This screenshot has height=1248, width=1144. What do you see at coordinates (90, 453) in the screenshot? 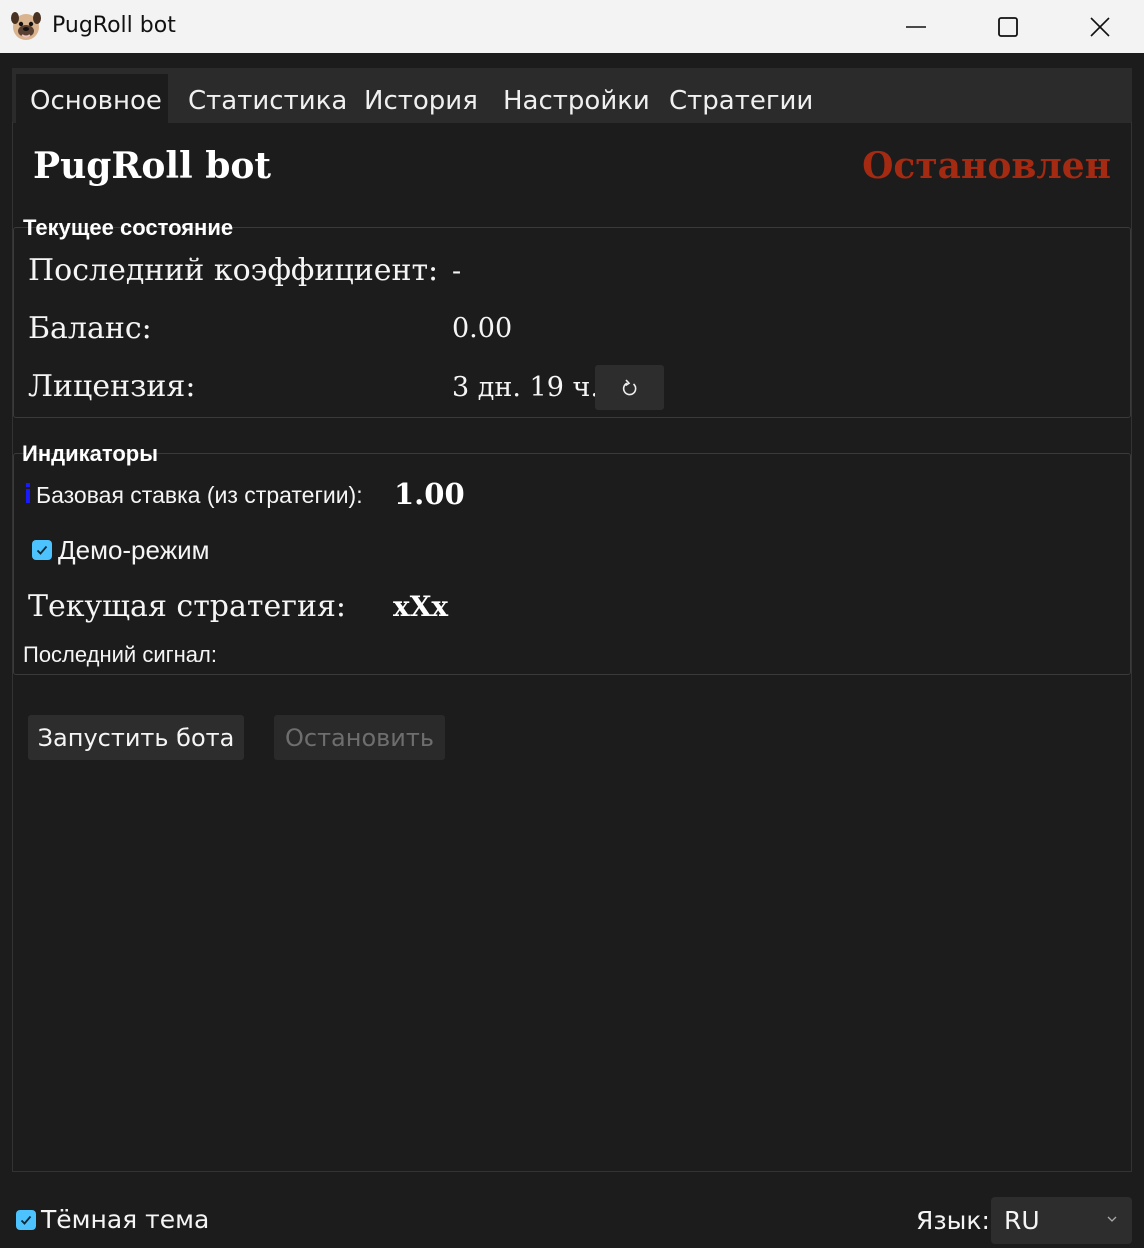
I see `indicators-group-label: Индикаторы` at bounding box center [90, 453].